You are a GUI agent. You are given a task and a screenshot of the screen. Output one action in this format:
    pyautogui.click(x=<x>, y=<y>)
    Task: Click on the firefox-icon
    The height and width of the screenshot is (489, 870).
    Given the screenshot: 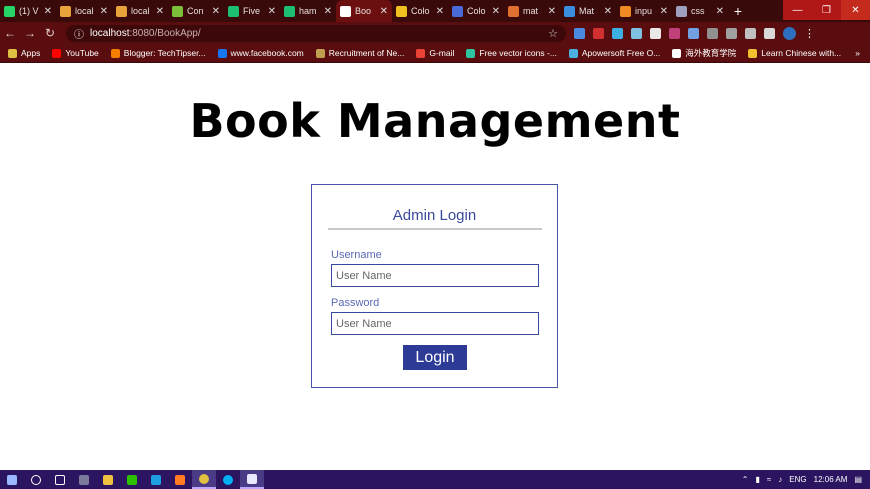 What is the action you would take?
    pyautogui.click(x=180, y=479)
    